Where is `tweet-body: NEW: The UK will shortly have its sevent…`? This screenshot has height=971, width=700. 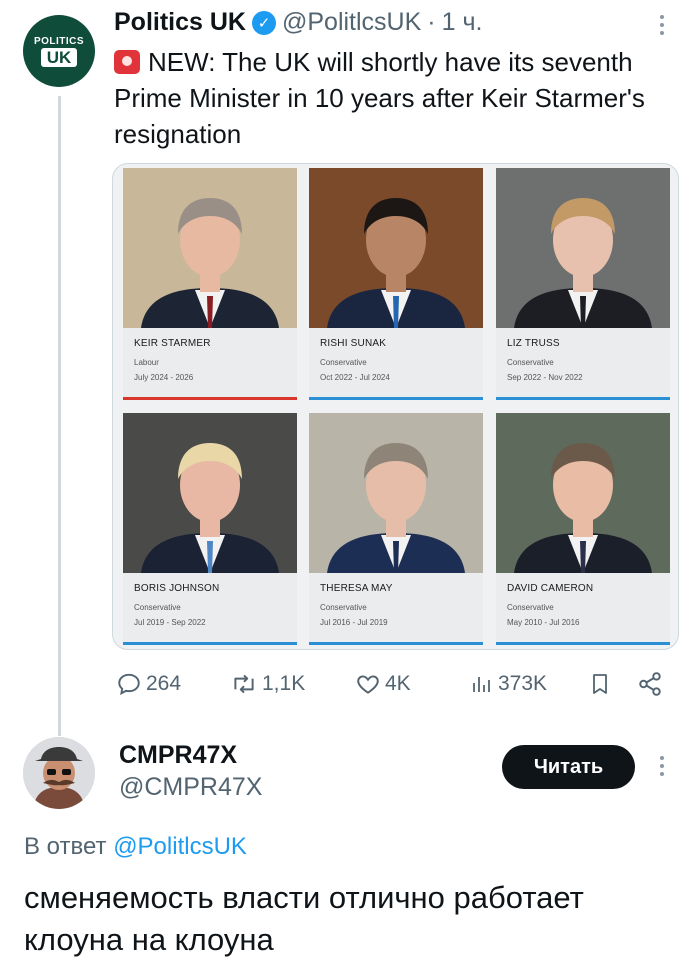
tweet-body: NEW: The UK will shortly have its sevent… is located at coordinates (379, 98).